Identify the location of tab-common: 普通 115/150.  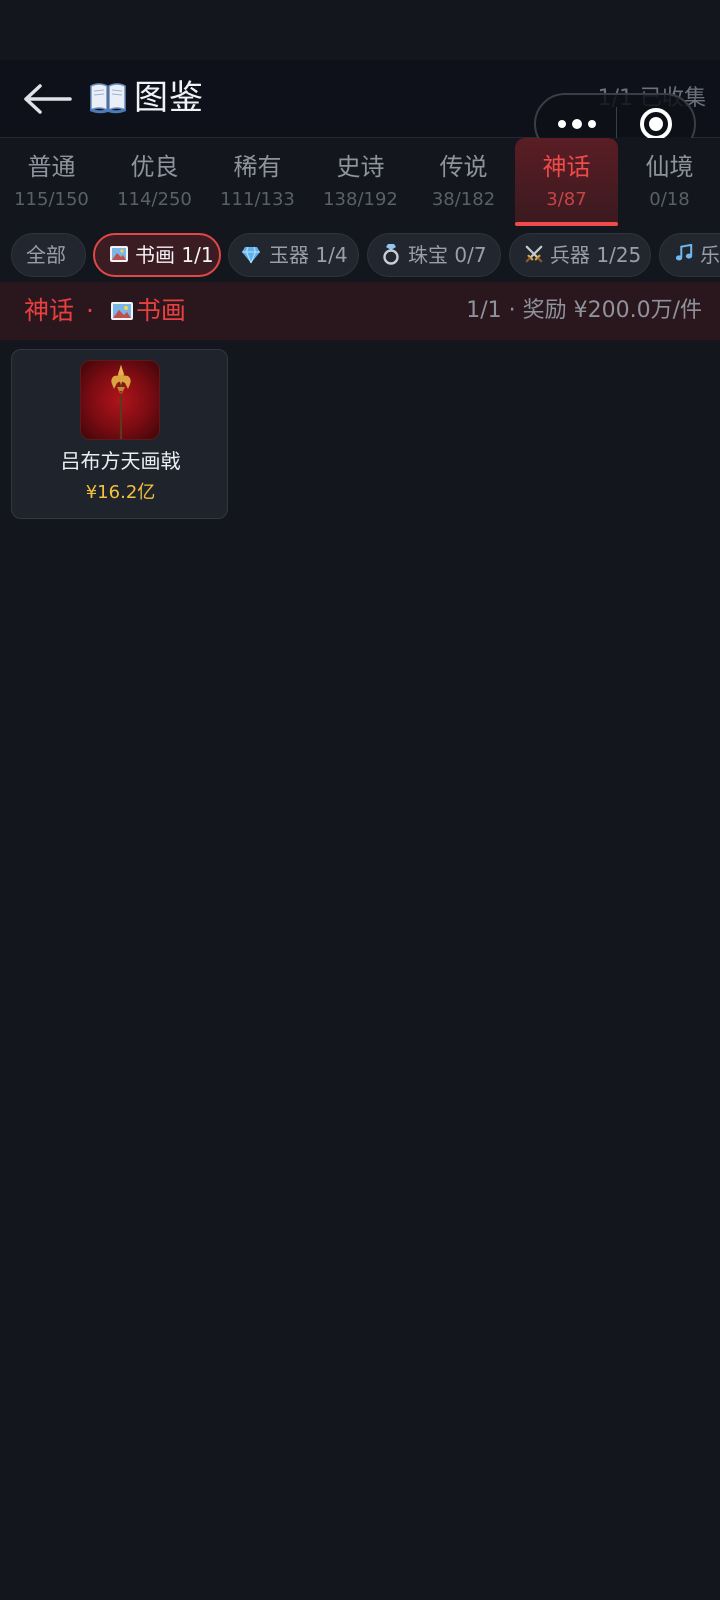
(51, 182).